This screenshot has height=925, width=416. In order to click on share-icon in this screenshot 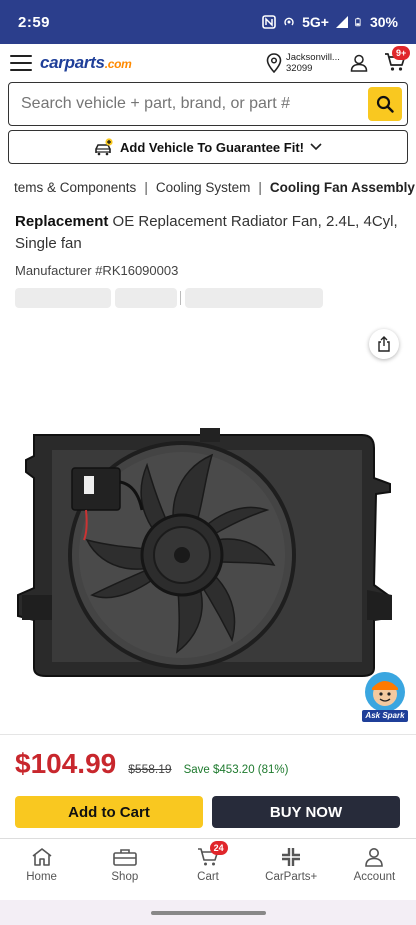, I will do `click(384, 343)`.